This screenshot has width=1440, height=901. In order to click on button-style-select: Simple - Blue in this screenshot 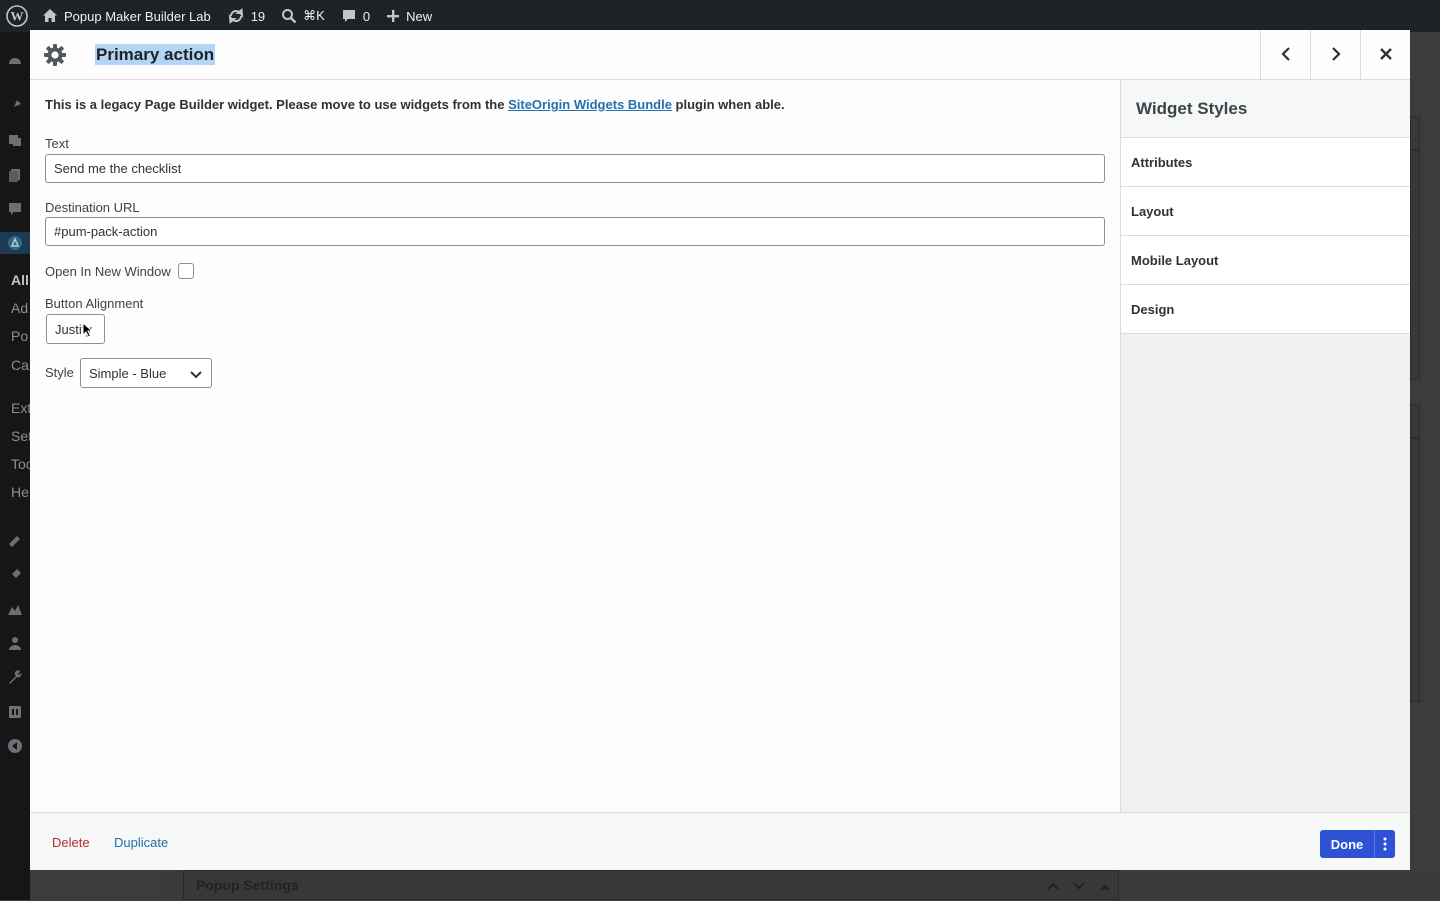, I will do `click(146, 373)`.